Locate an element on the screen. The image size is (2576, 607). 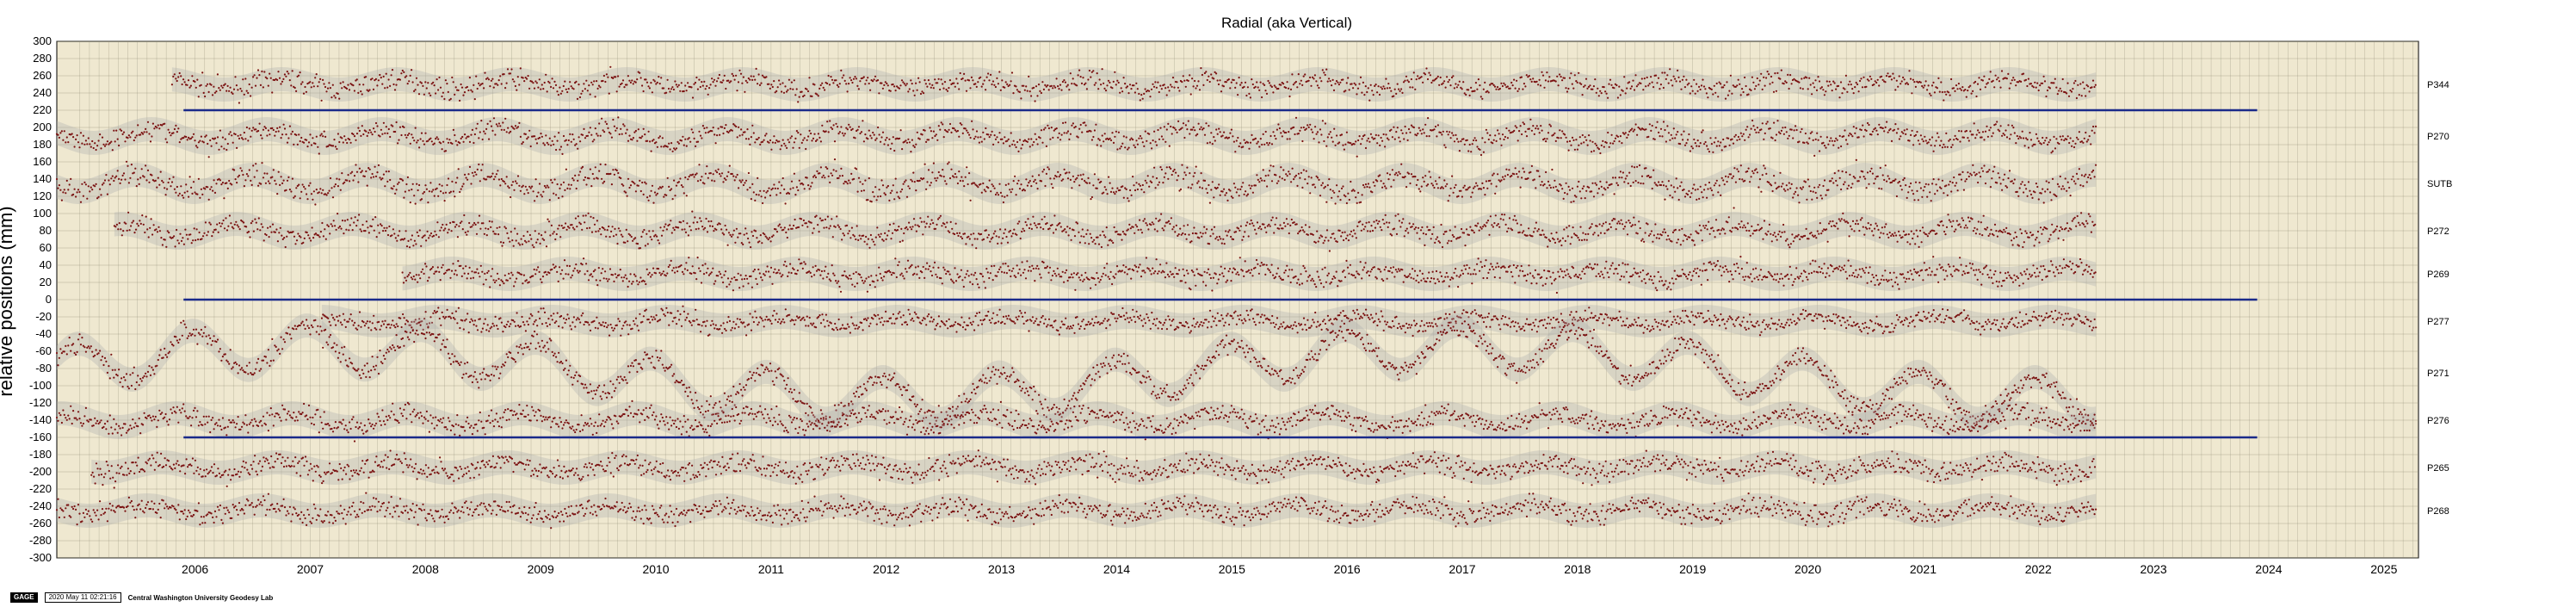
y-tick-label: 60 is located at coordinates (46, 247).